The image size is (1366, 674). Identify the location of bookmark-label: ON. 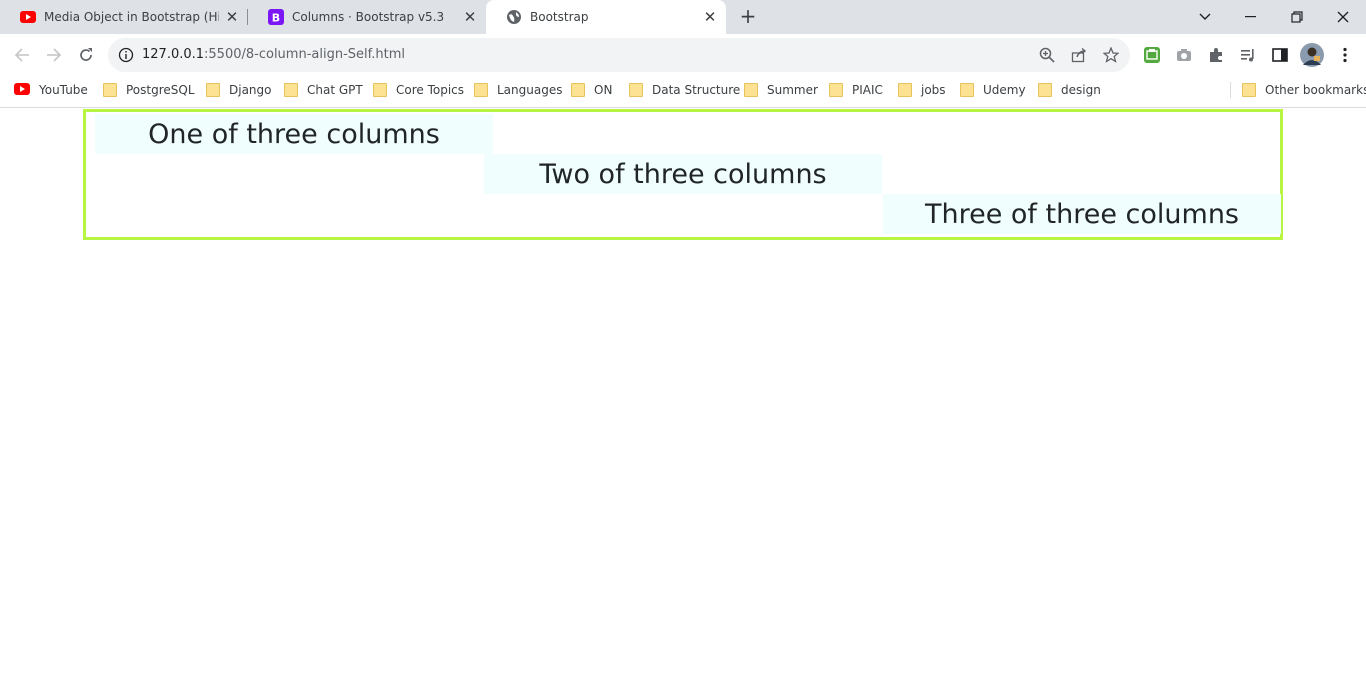
(603, 90).